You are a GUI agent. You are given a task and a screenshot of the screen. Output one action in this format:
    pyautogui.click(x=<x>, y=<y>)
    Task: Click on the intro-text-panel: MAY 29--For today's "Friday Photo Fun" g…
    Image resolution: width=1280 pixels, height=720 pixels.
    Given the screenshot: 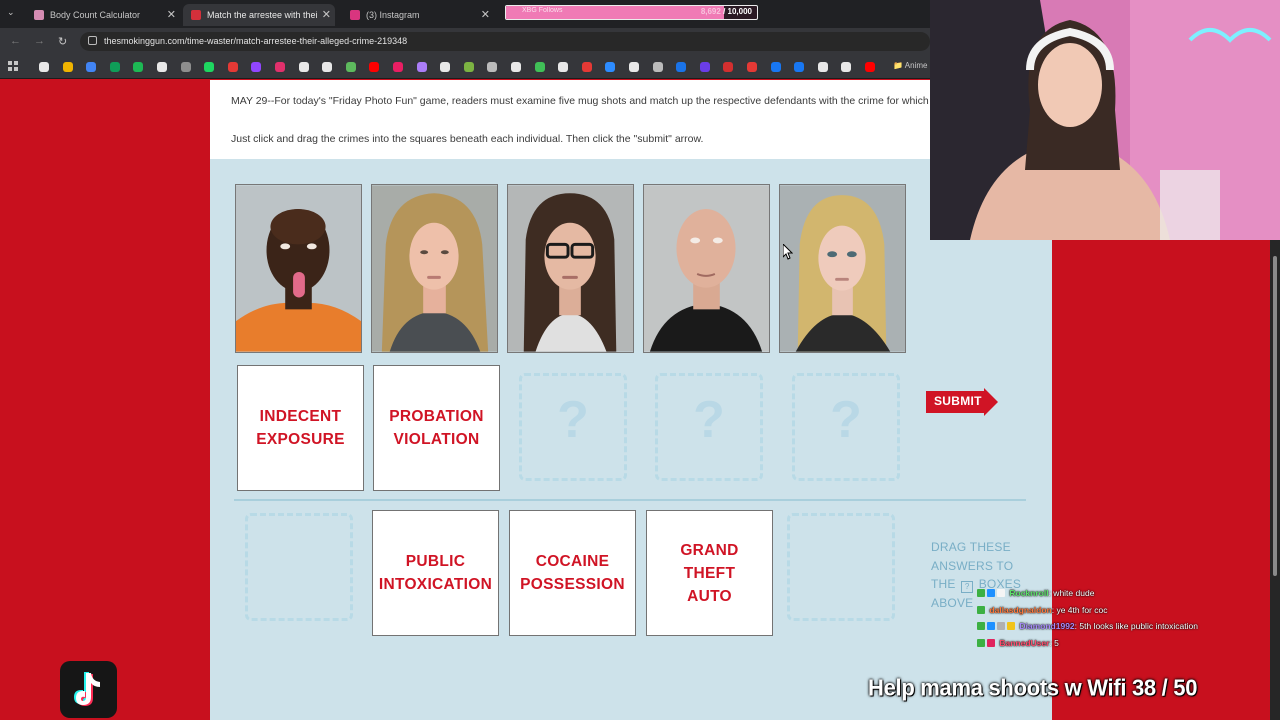 What is the action you would take?
    pyautogui.click(x=631, y=119)
    